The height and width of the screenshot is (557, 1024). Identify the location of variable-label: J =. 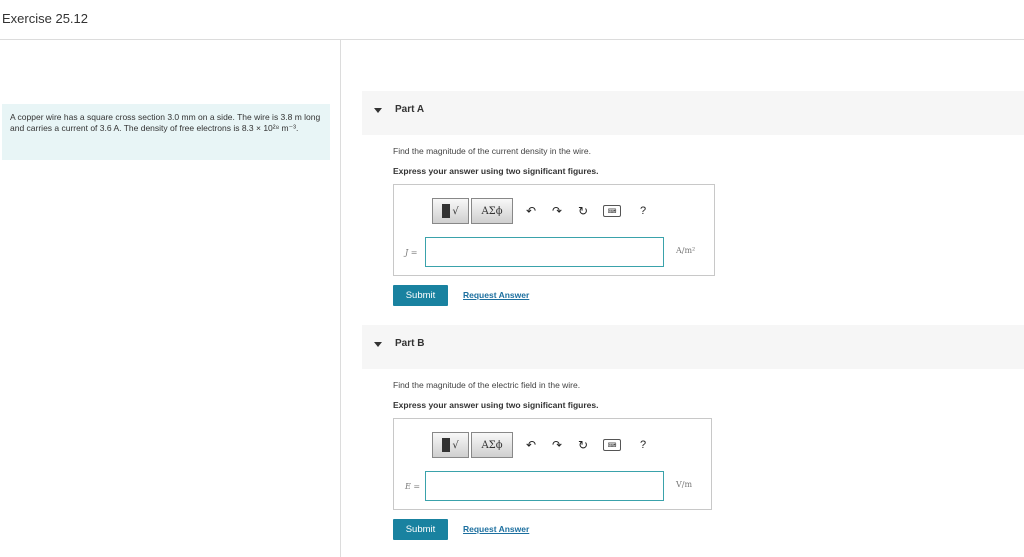
(411, 252).